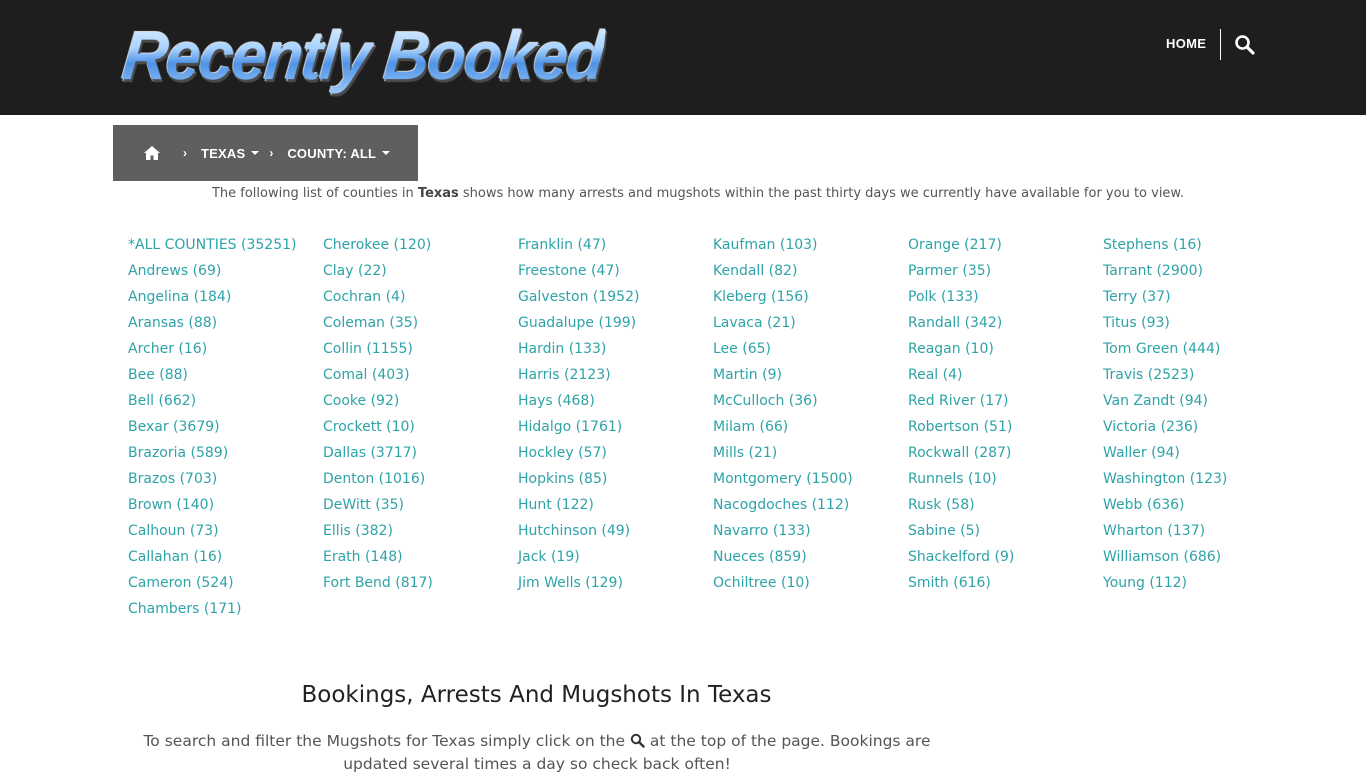 This screenshot has width=1366, height=776. Describe the element at coordinates (1186, 43) in the screenshot. I see `nav-home-link: HOME` at that location.